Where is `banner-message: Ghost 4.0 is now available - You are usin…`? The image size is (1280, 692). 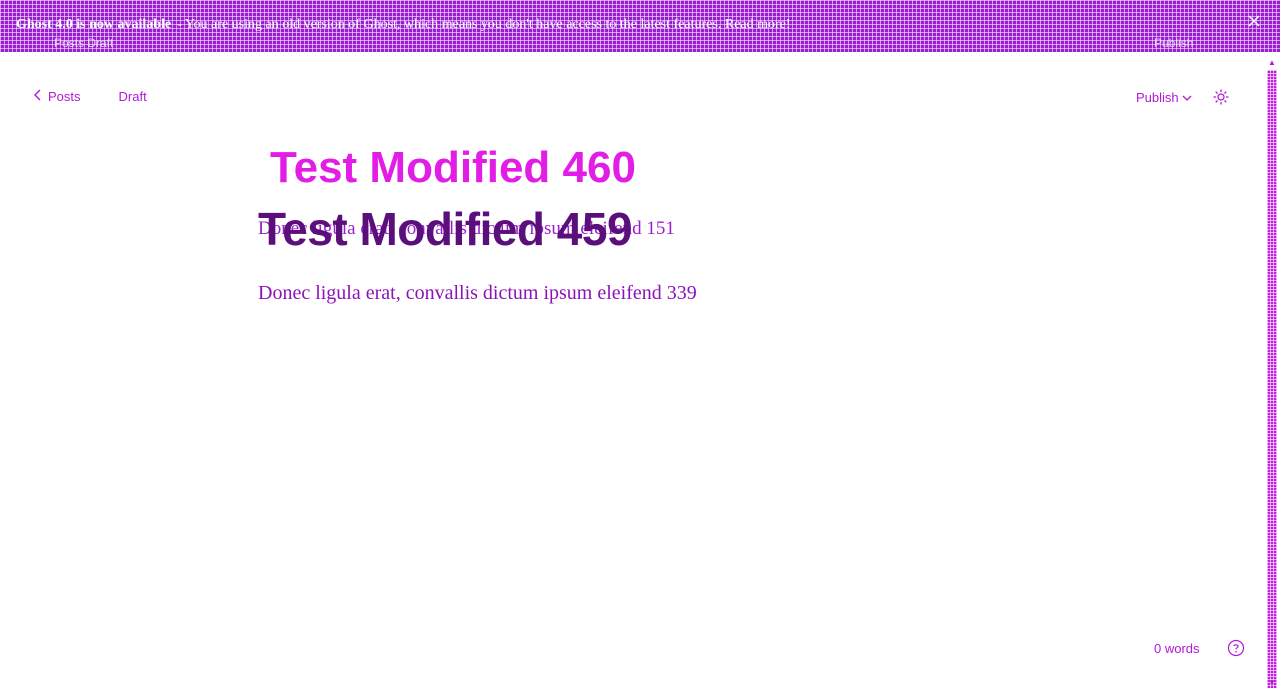
banner-message: Ghost 4.0 is now available - You are usin… is located at coordinates (403, 25).